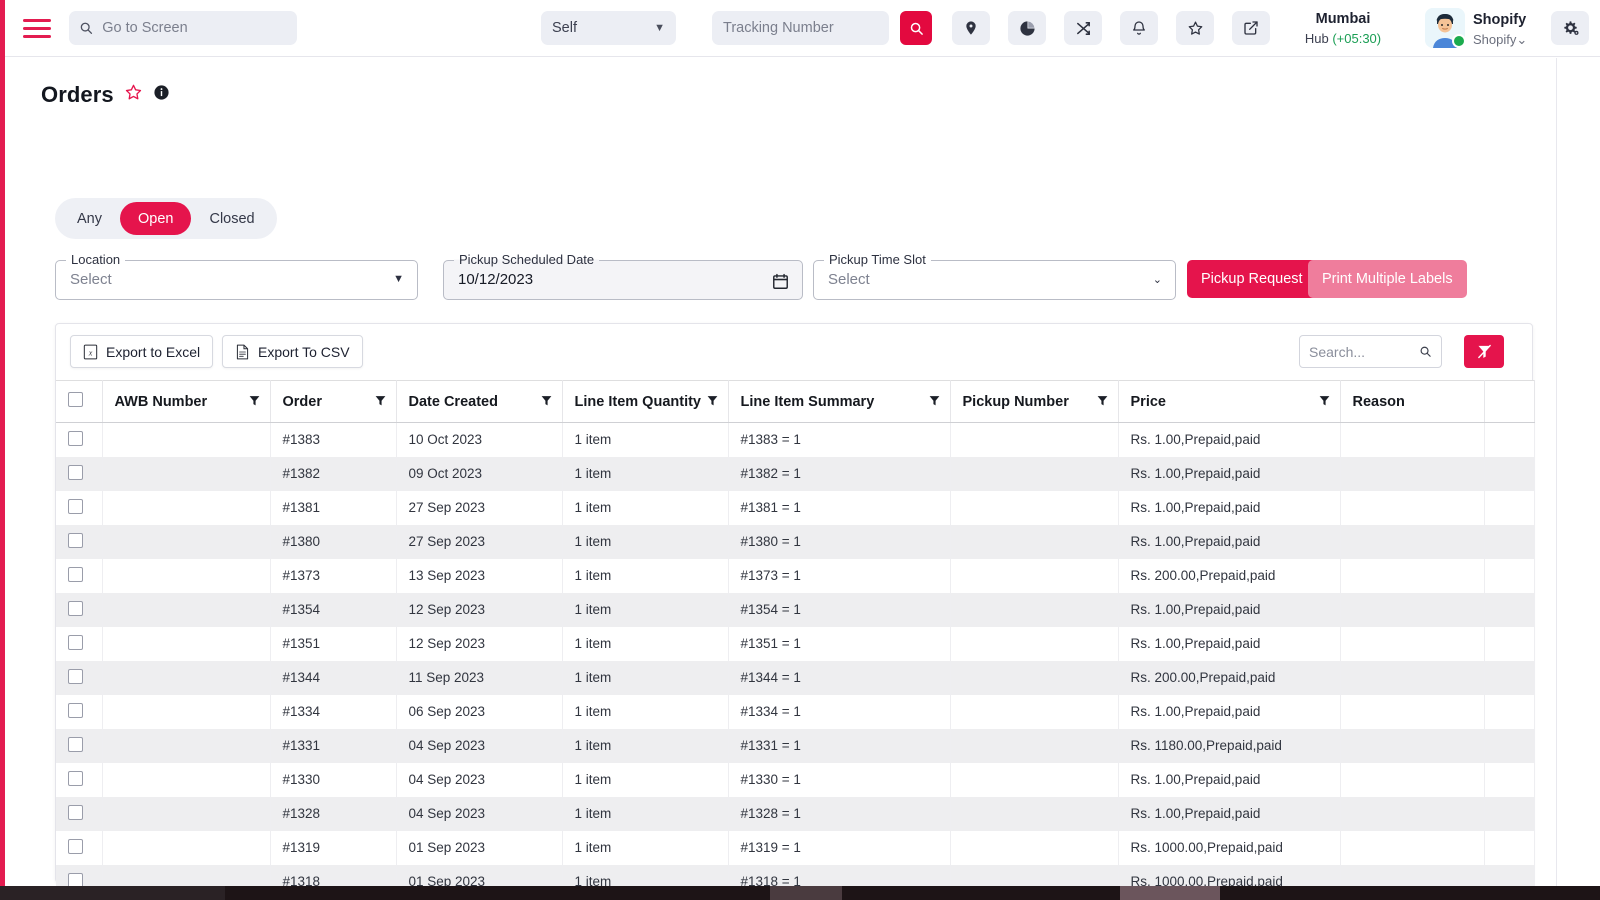 This screenshot has height=900, width=1600. Describe the element at coordinates (1252, 279) in the screenshot. I see `pickup-request-button: Pickup Request` at that location.